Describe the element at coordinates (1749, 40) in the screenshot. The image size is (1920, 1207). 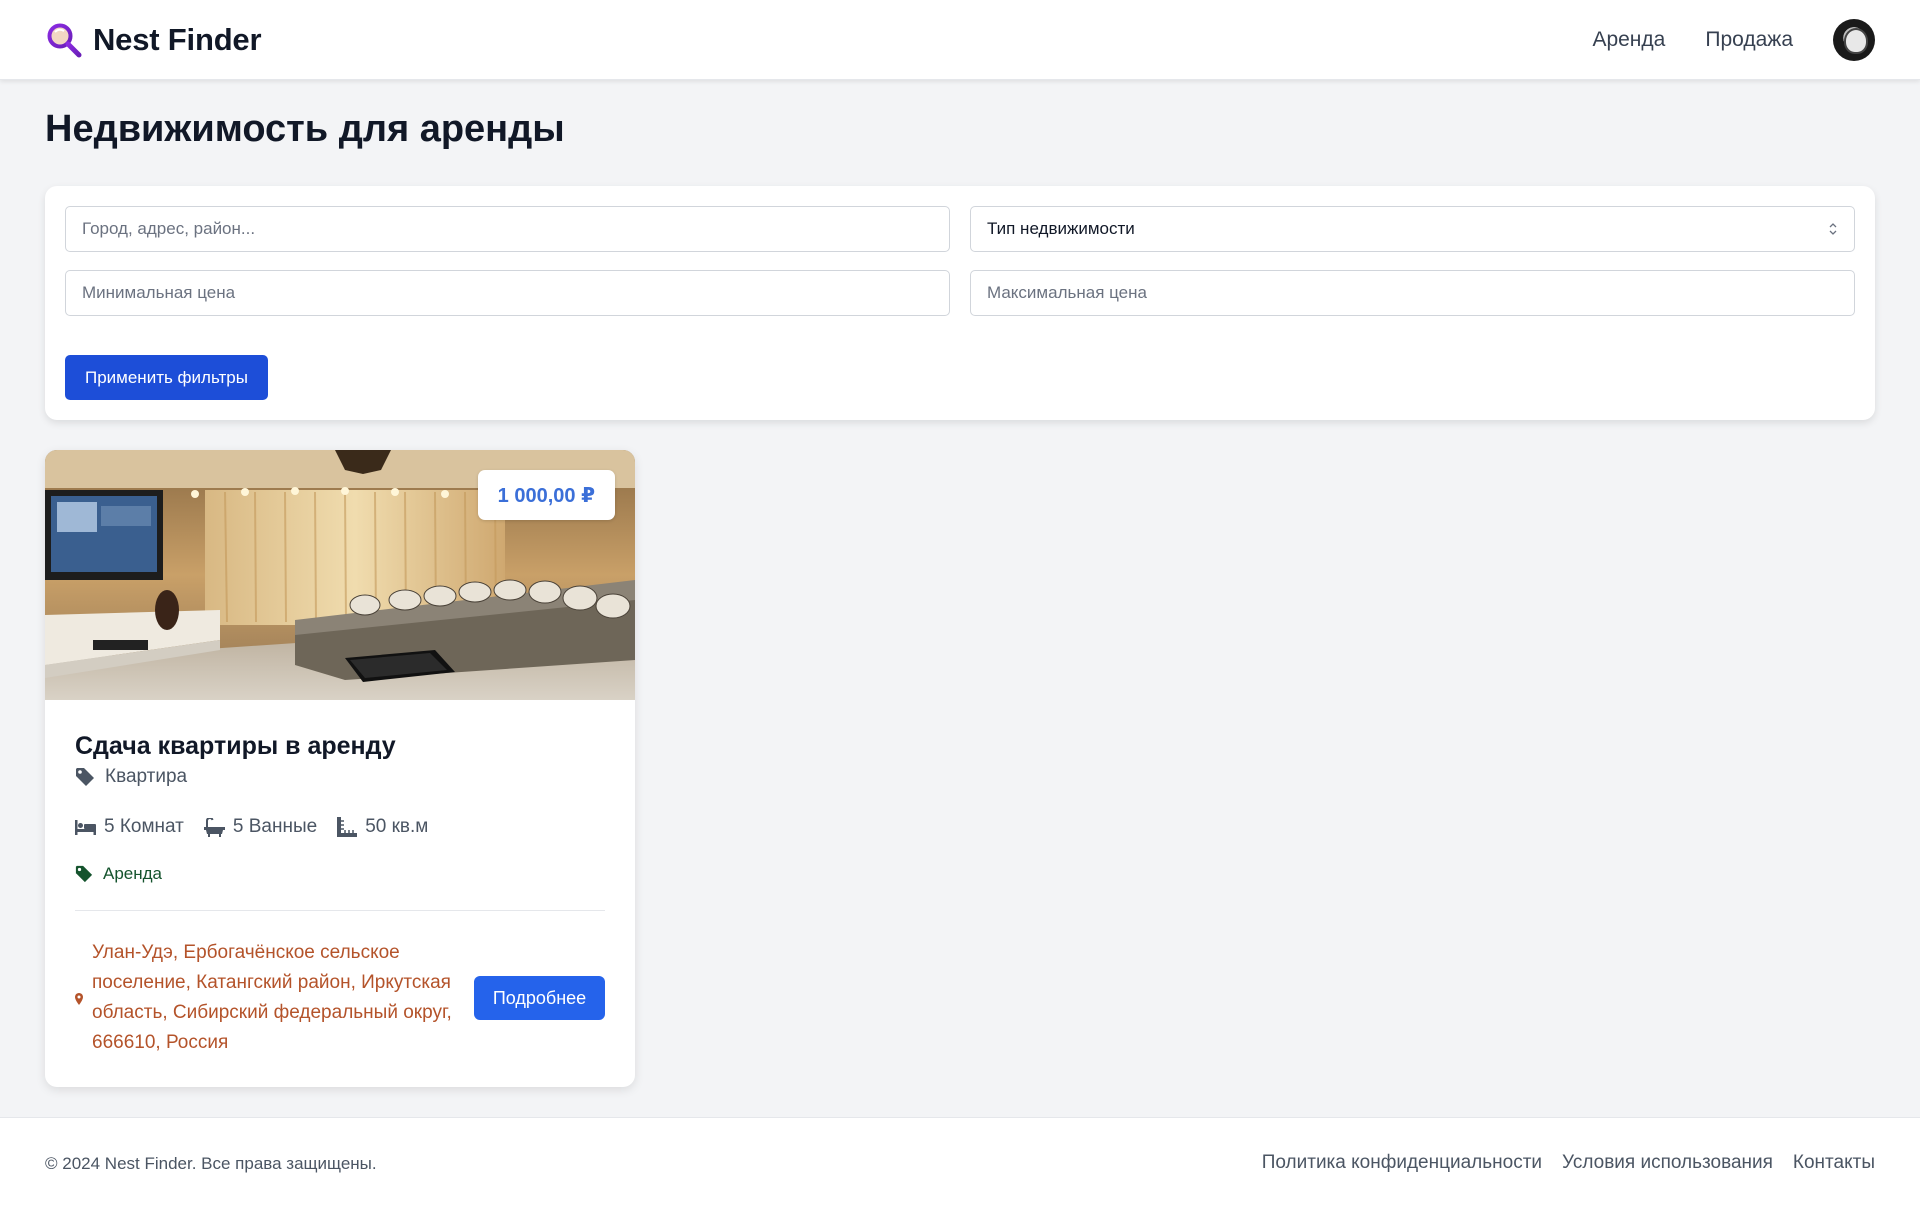
I see `nav-link-sale: Продажа` at that location.